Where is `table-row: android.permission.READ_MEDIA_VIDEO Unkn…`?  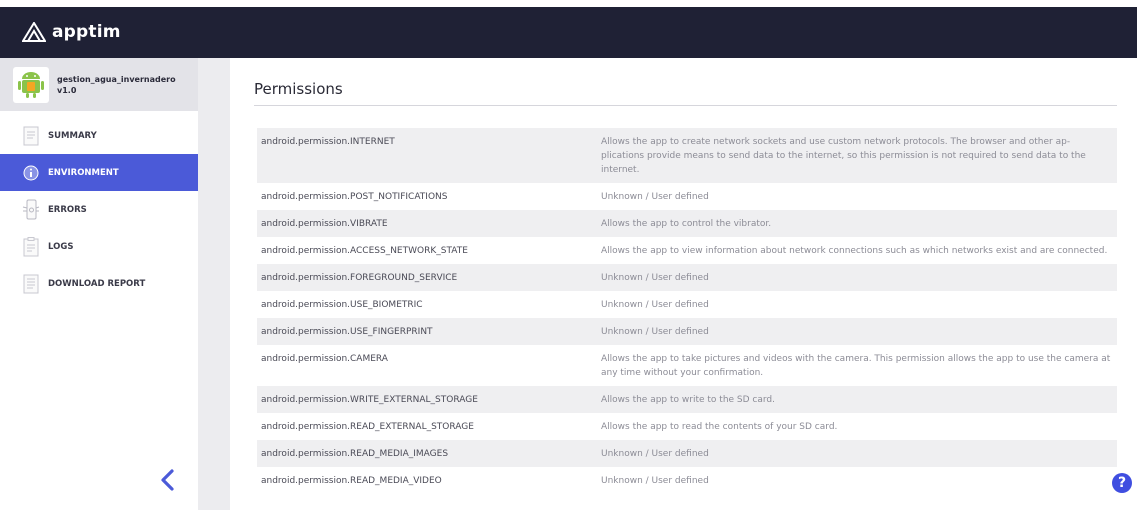
table-row: android.permission.READ_MEDIA_VIDEO Unkn… is located at coordinates (687, 480).